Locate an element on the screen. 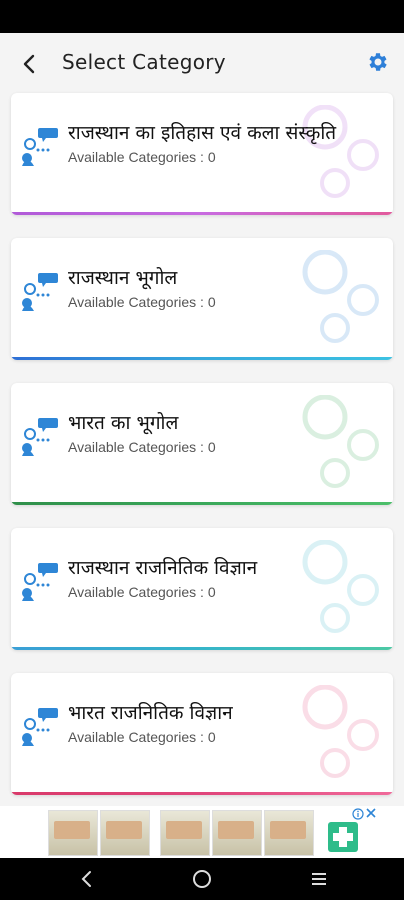 The width and height of the screenshot is (404, 900). ad-banner is located at coordinates (202, 832).